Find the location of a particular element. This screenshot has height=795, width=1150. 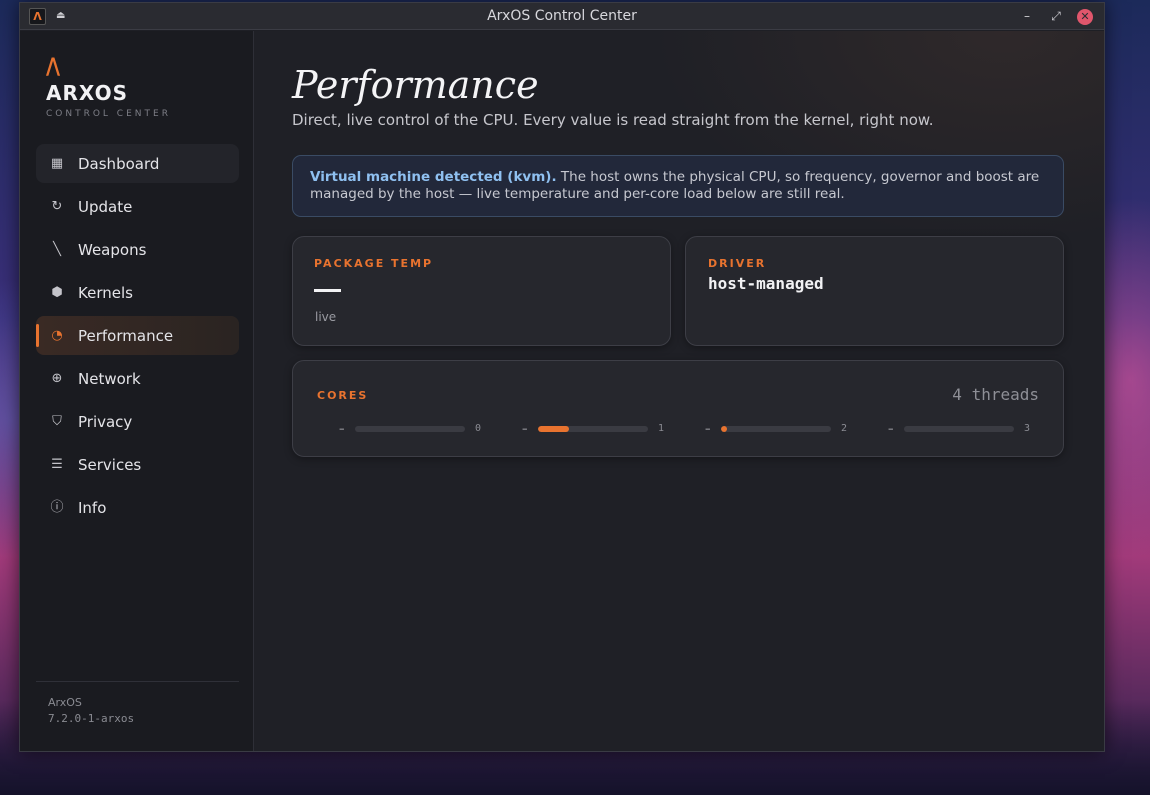

sidebar-item-privacy: ⛉ Privacy is located at coordinates (137, 421).